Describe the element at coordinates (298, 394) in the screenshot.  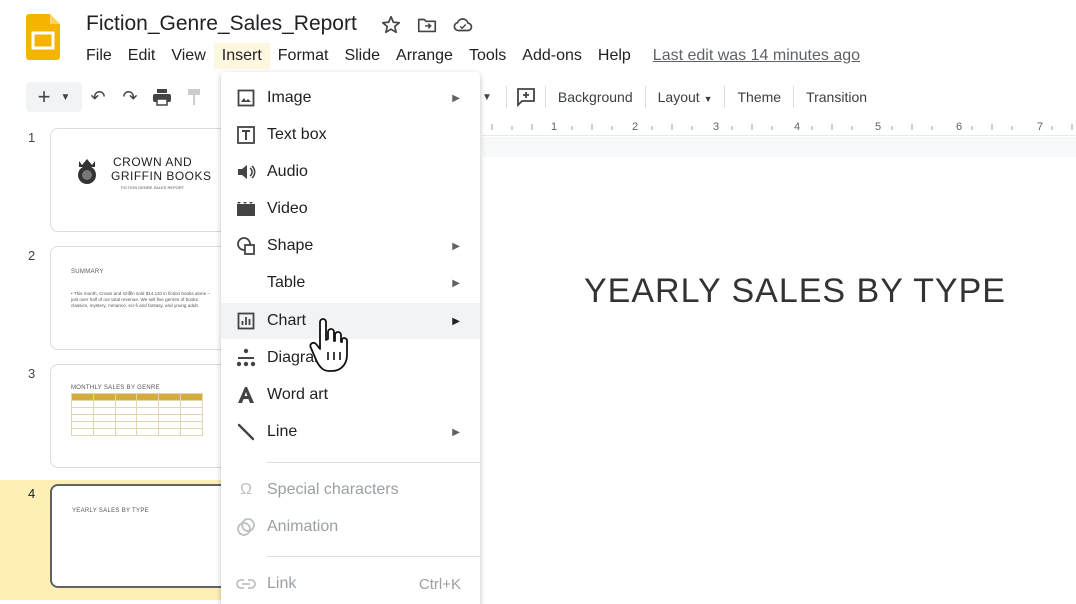
I see `menu-item-label: Word art` at that location.